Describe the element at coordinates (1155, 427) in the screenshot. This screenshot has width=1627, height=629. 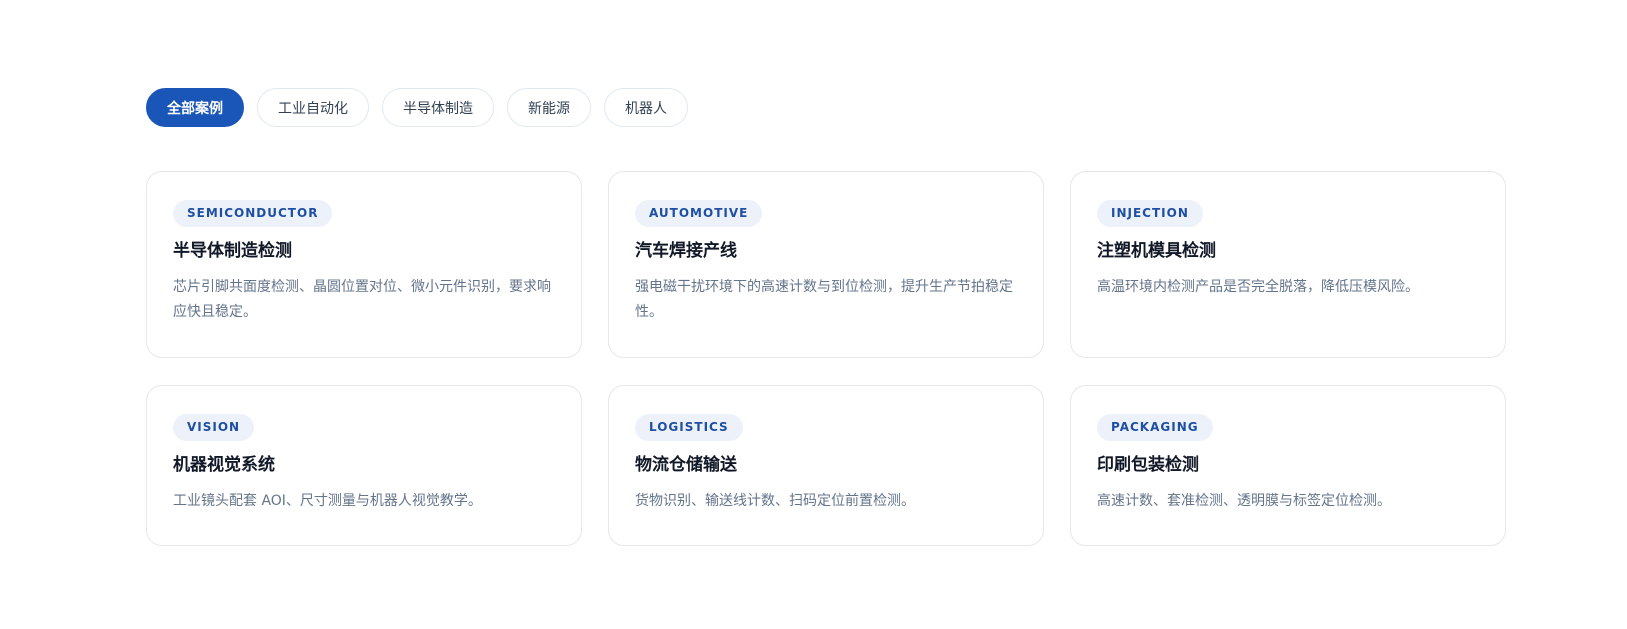
I see `case-tag: PACKAGING` at that location.